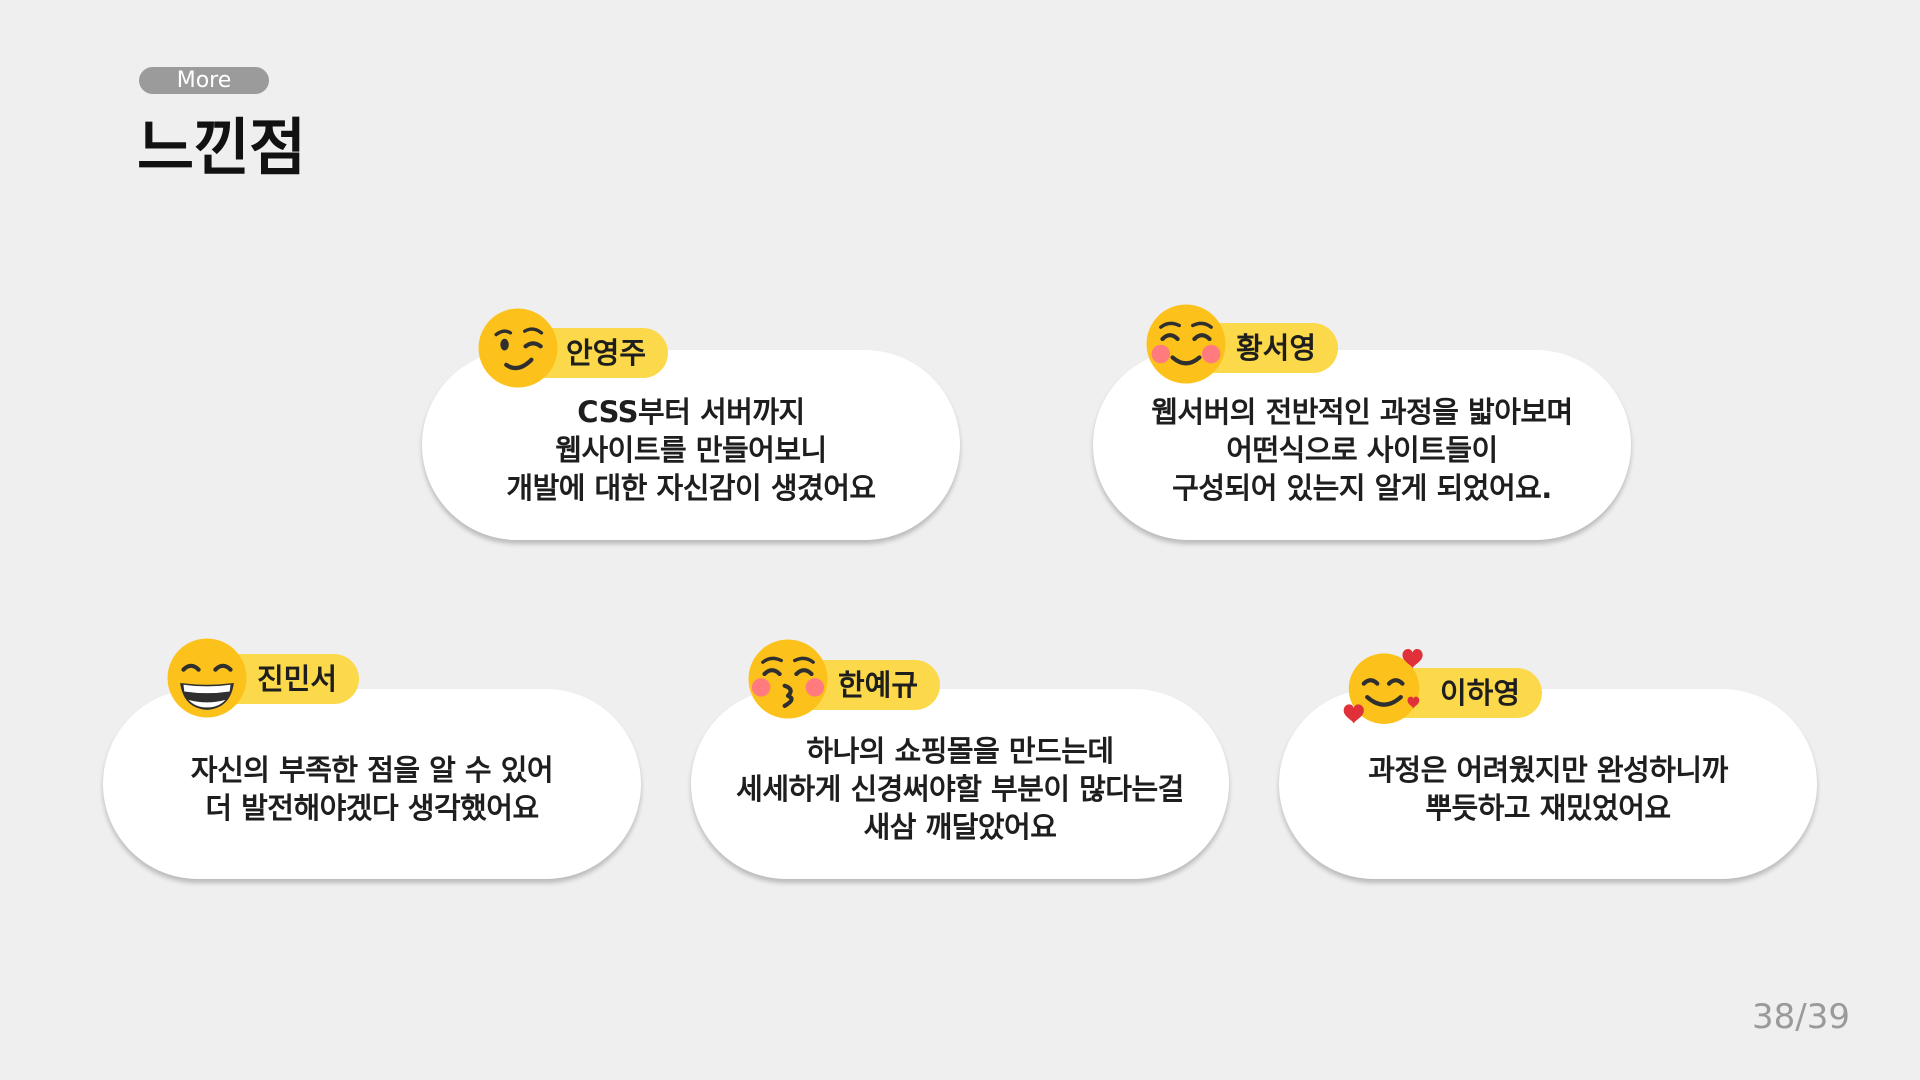 The height and width of the screenshot is (1080, 1920). What do you see at coordinates (1384, 687) in the screenshot?
I see `smiling-face-with-hearts-icon` at bounding box center [1384, 687].